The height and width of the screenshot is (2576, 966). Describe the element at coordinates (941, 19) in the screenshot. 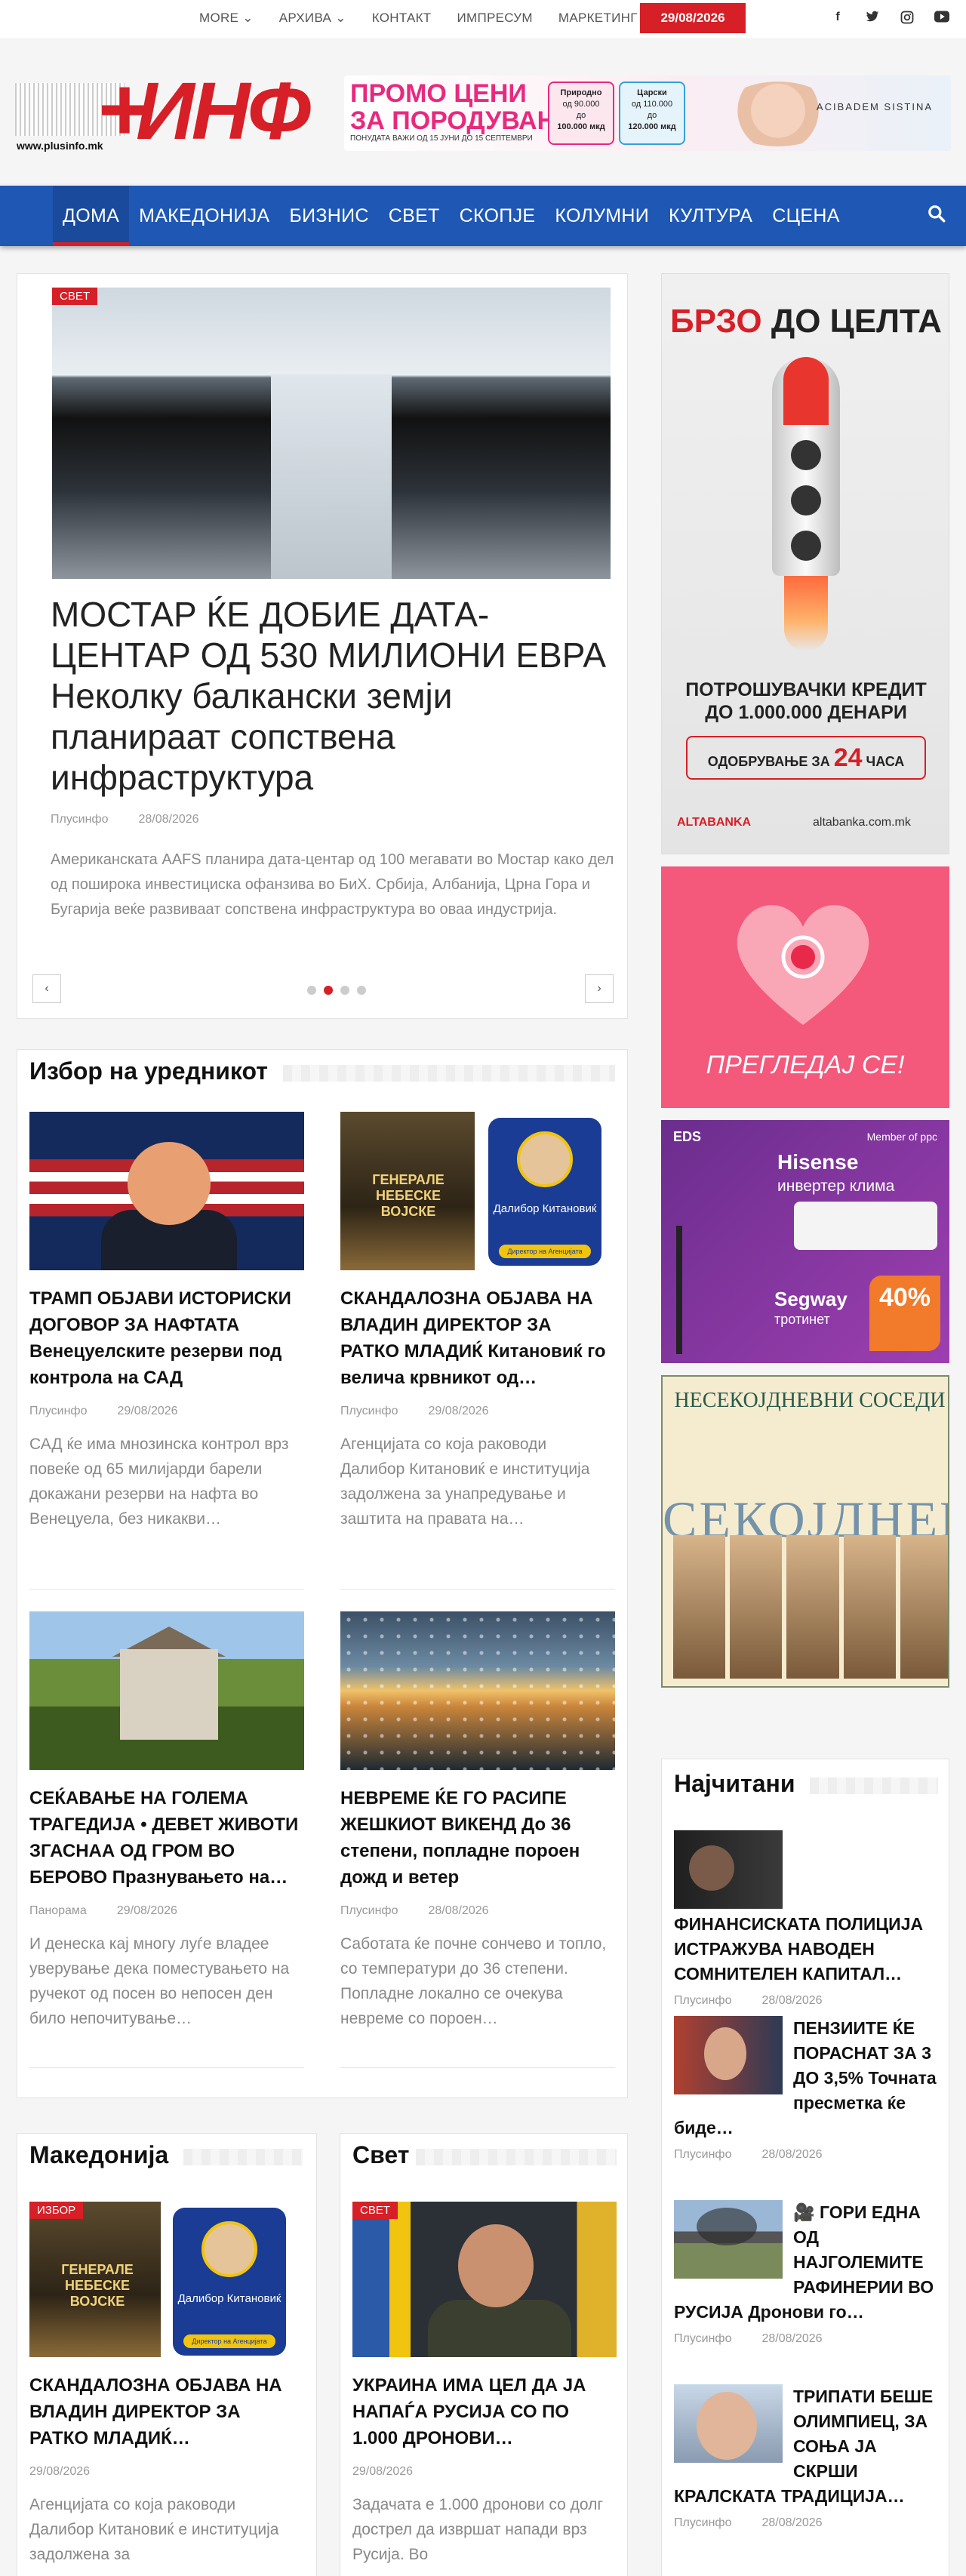

I see `youtube-icon` at that location.